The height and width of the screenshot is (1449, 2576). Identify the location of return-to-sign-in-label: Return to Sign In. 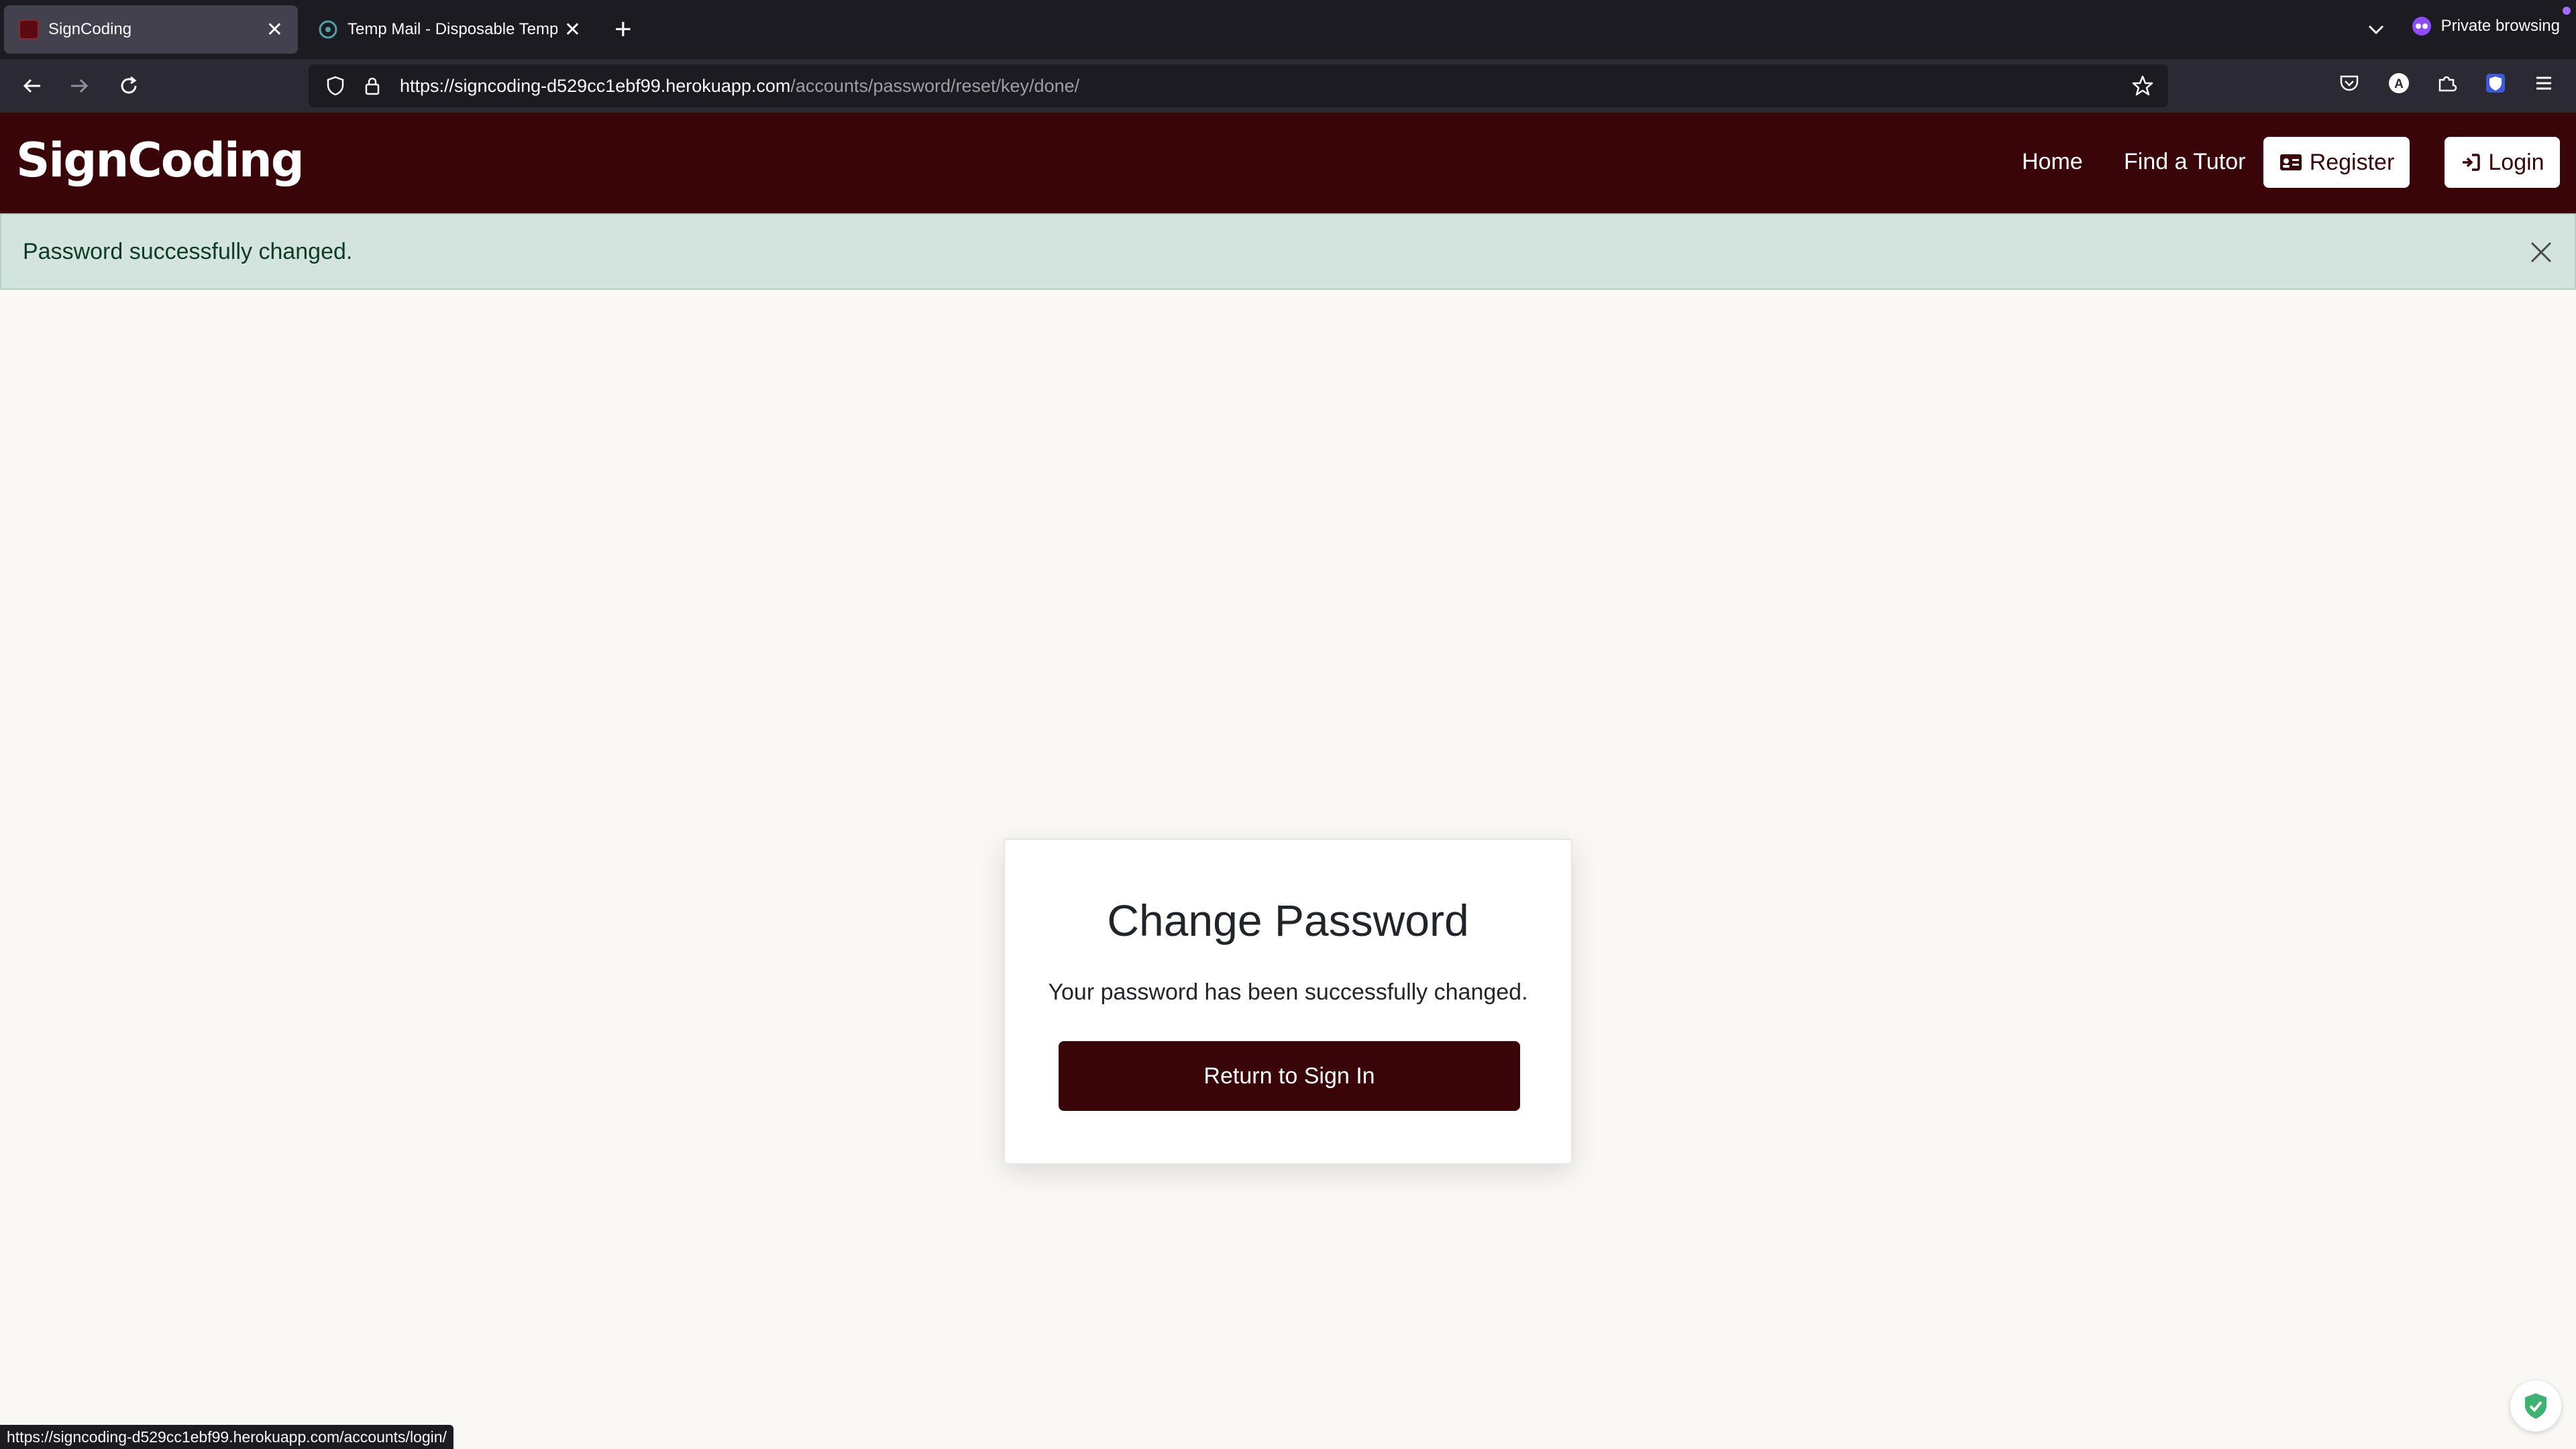
(1289, 1076).